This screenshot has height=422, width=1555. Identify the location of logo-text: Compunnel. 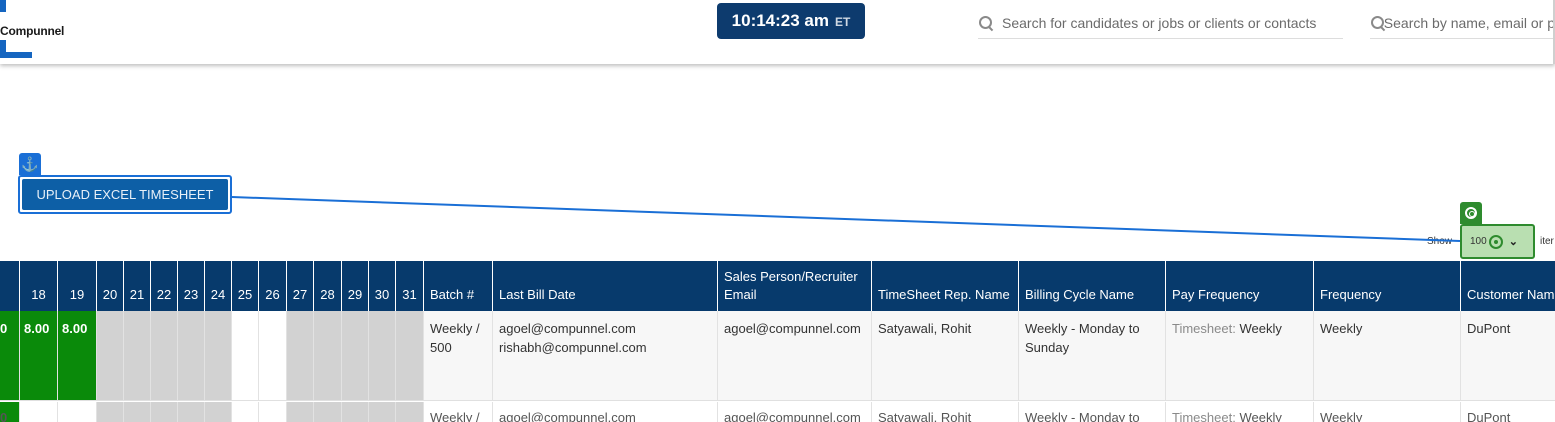
(32, 31).